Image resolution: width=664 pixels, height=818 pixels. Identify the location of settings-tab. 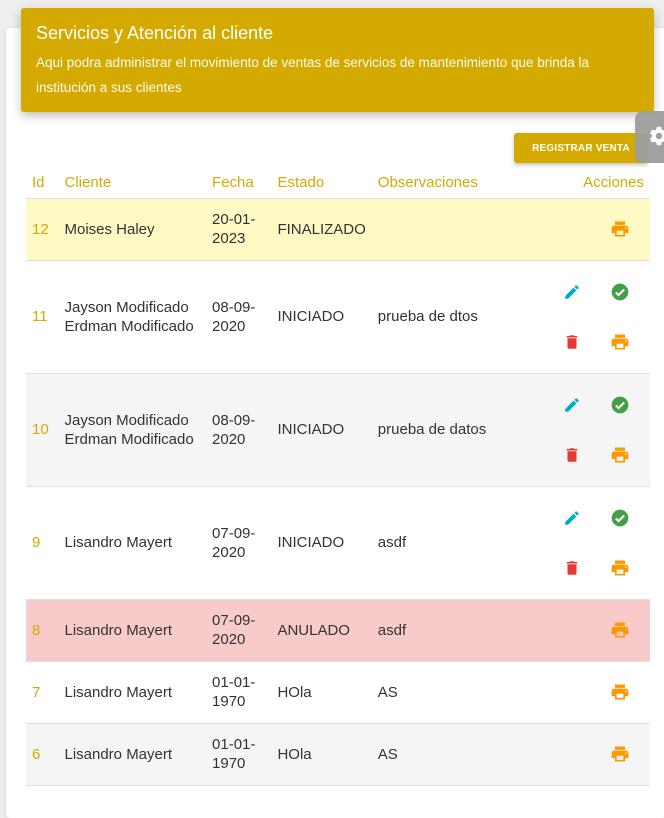
(649, 137).